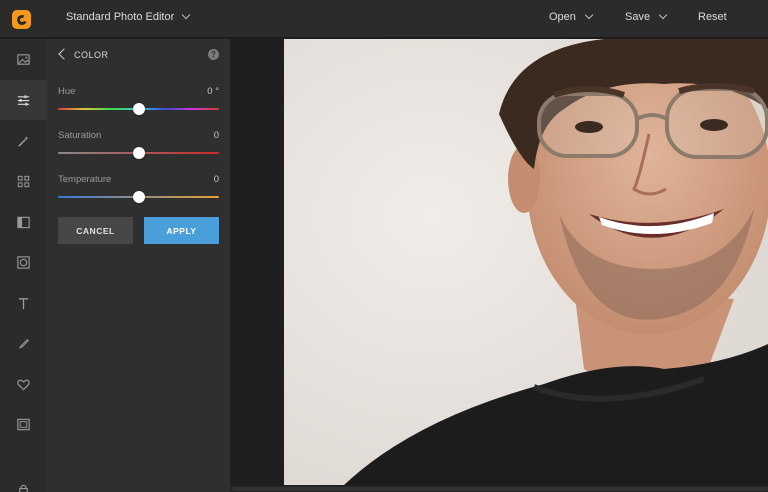 The image size is (768, 492). Describe the element at coordinates (181, 230) in the screenshot. I see `apply-button: APPLY` at that location.